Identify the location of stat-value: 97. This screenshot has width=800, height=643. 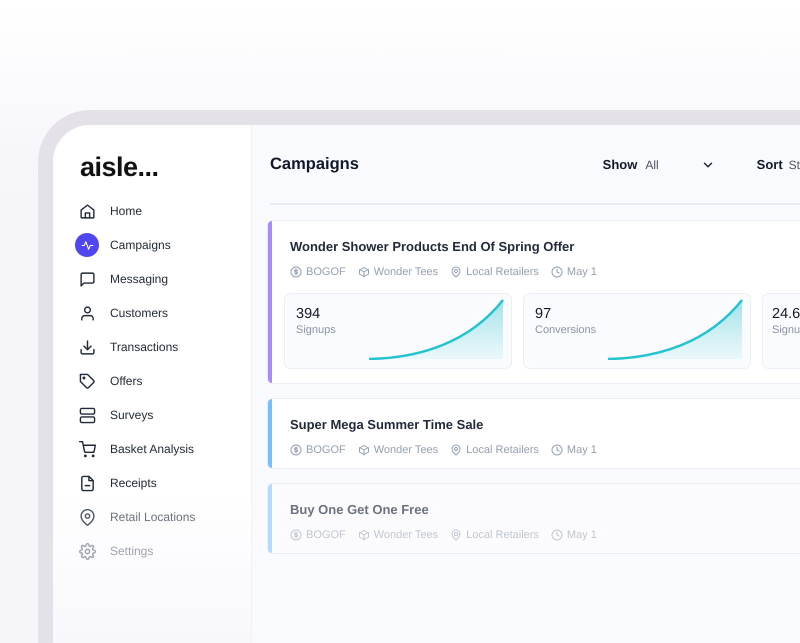
(543, 314).